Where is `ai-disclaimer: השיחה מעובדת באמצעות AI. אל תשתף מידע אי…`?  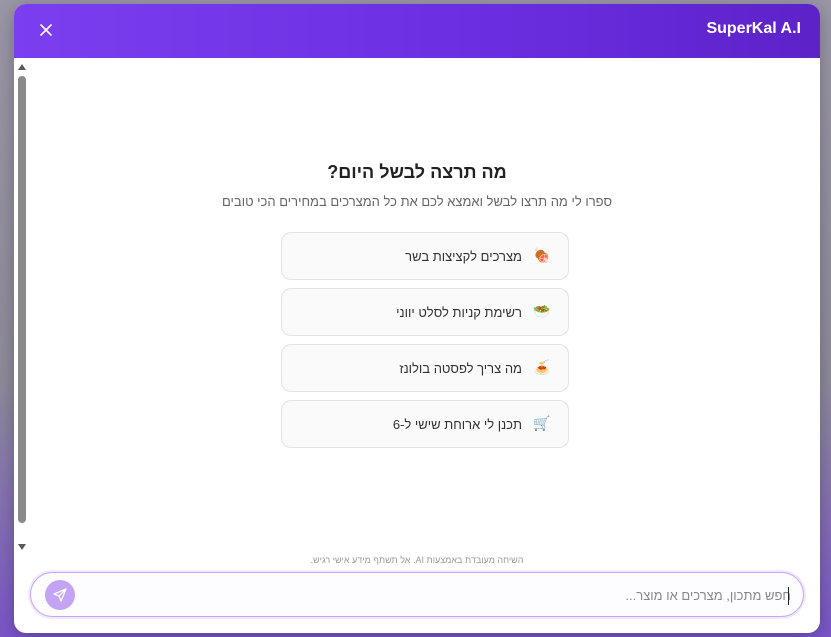 ai-disclaimer: השיחה מעובדת באמצעות AI. אל תשתף מידע אי… is located at coordinates (417, 560).